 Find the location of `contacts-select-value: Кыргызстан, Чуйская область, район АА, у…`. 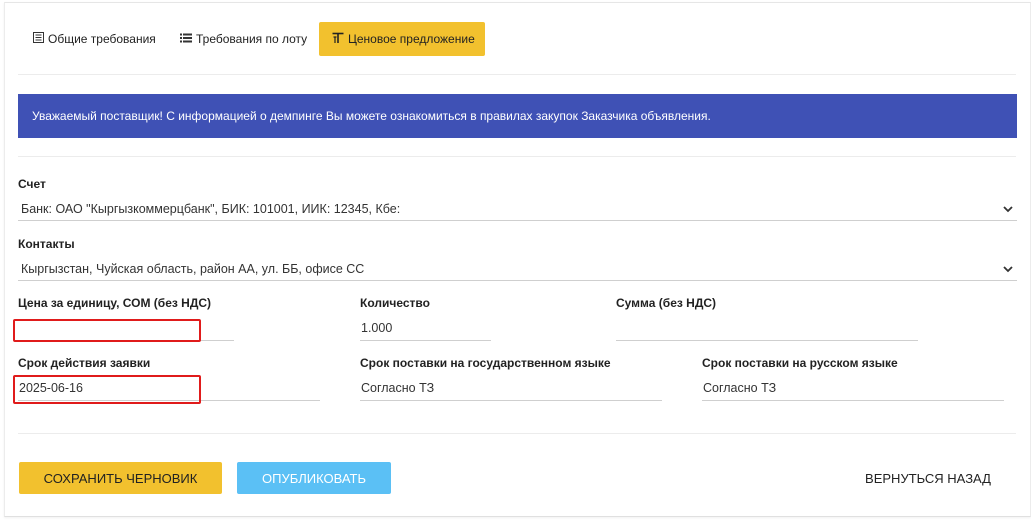

contacts-select-value: Кыргызстан, Чуйская область, район АА, у… is located at coordinates (193, 268).